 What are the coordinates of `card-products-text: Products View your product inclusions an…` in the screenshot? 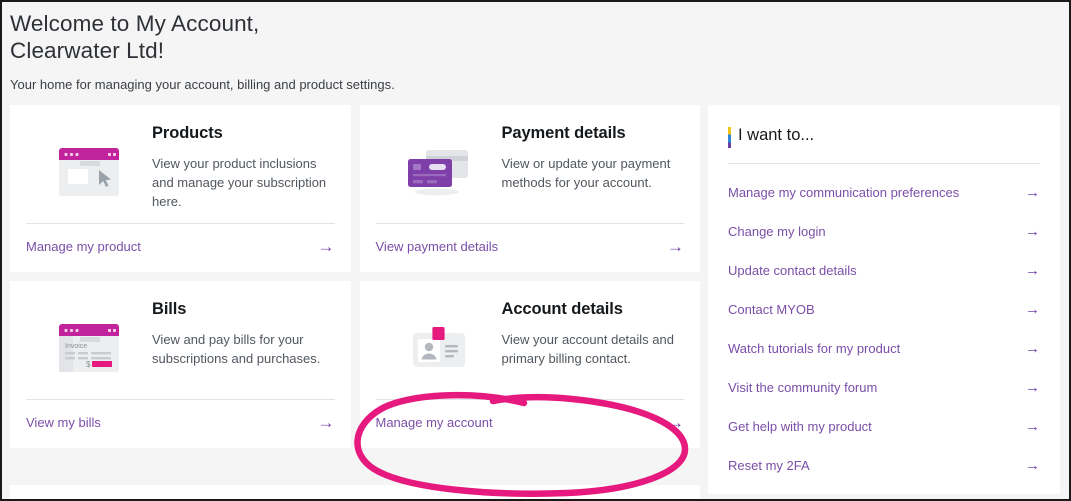 It's located at (243, 173).